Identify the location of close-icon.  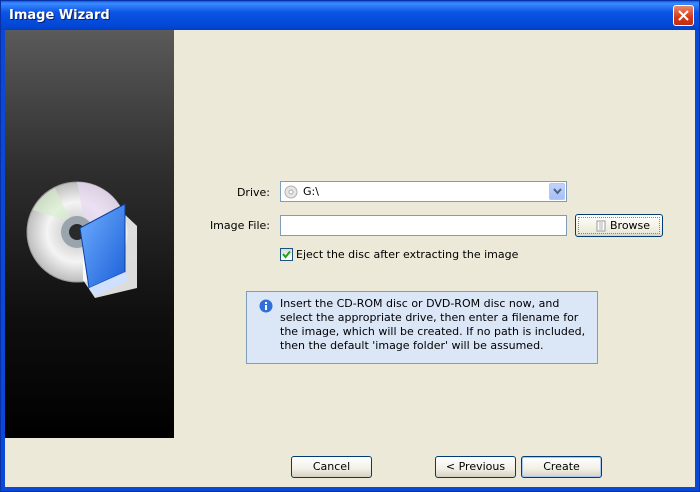
(683, 15).